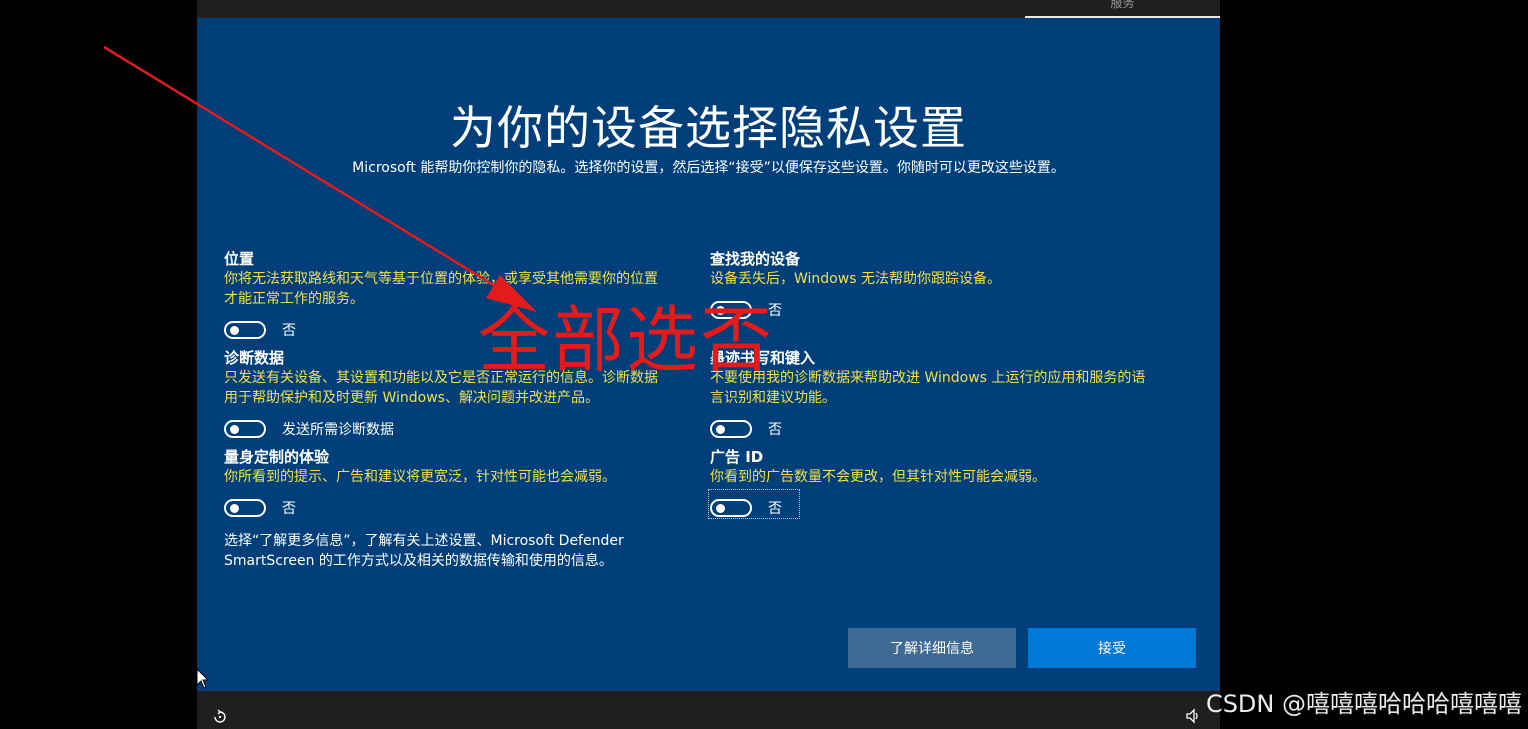  What do you see at coordinates (626, 340) in the screenshot?
I see `annotation-label: 全部选否` at bounding box center [626, 340].